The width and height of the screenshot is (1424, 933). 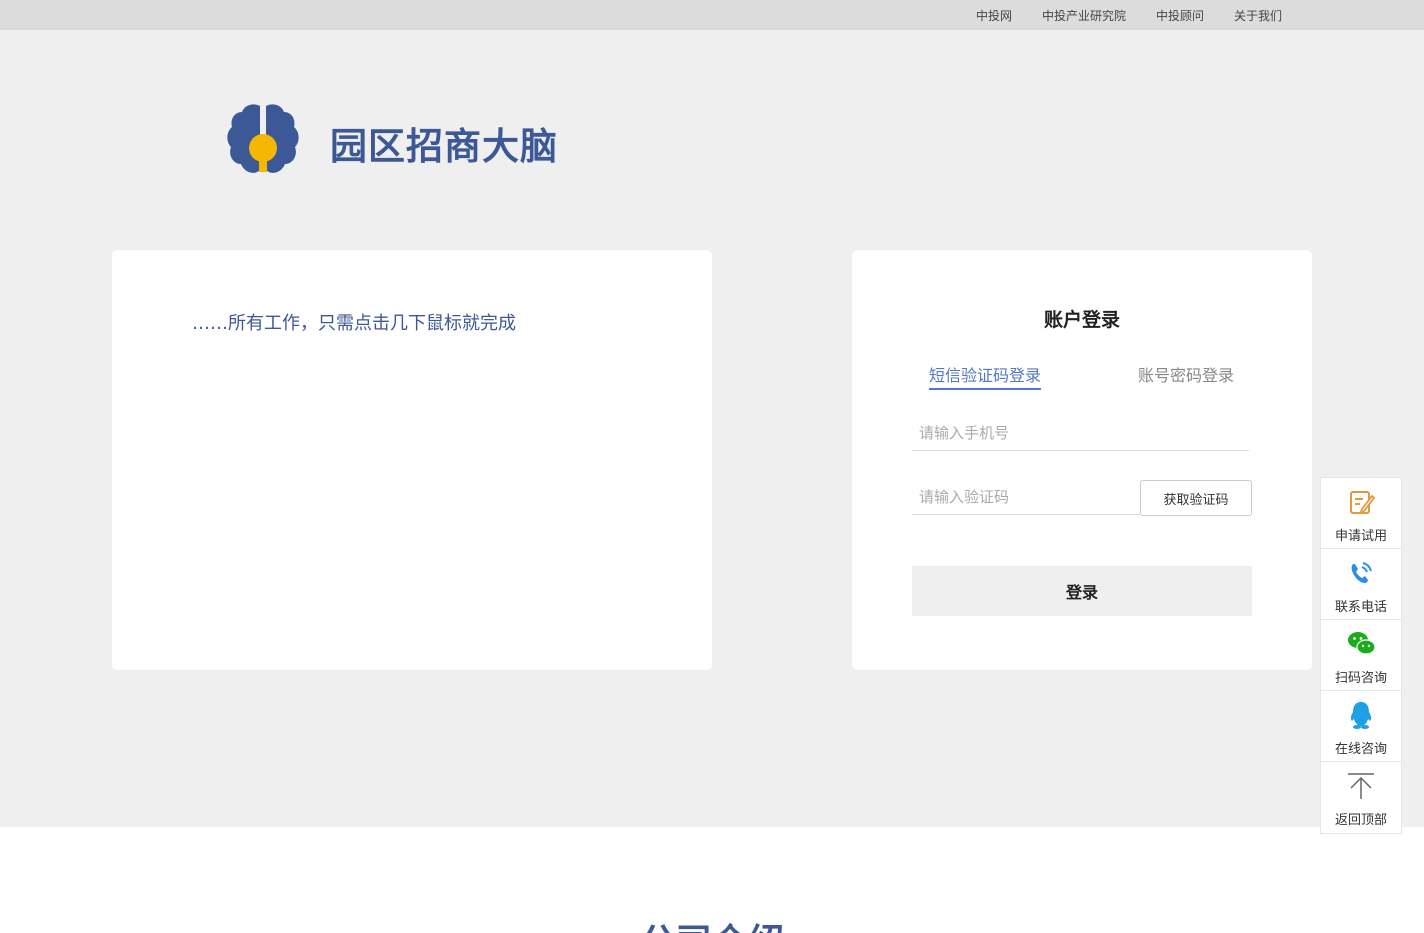 What do you see at coordinates (1081, 320) in the screenshot?
I see `login-title: 账户登录` at bounding box center [1081, 320].